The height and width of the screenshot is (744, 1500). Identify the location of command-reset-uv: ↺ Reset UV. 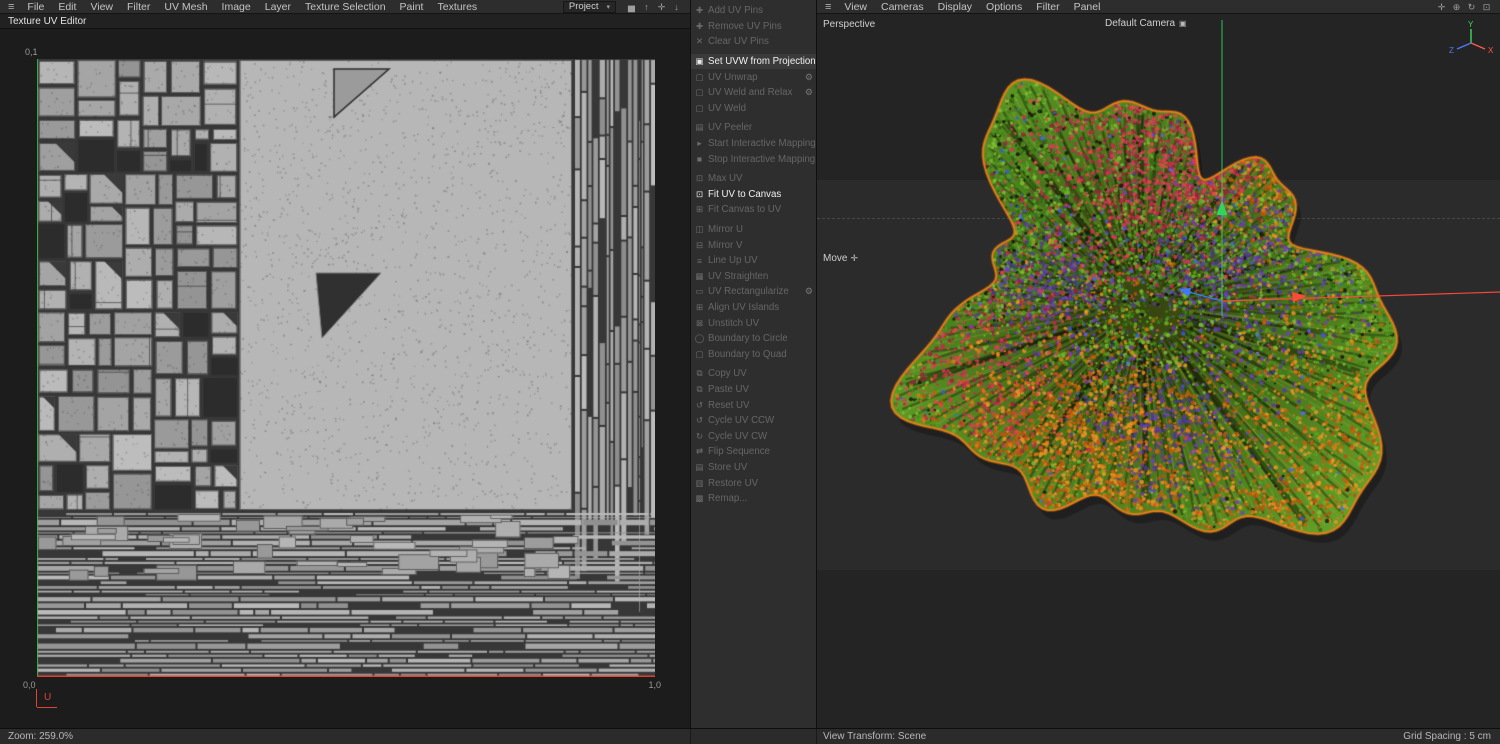
(753, 405).